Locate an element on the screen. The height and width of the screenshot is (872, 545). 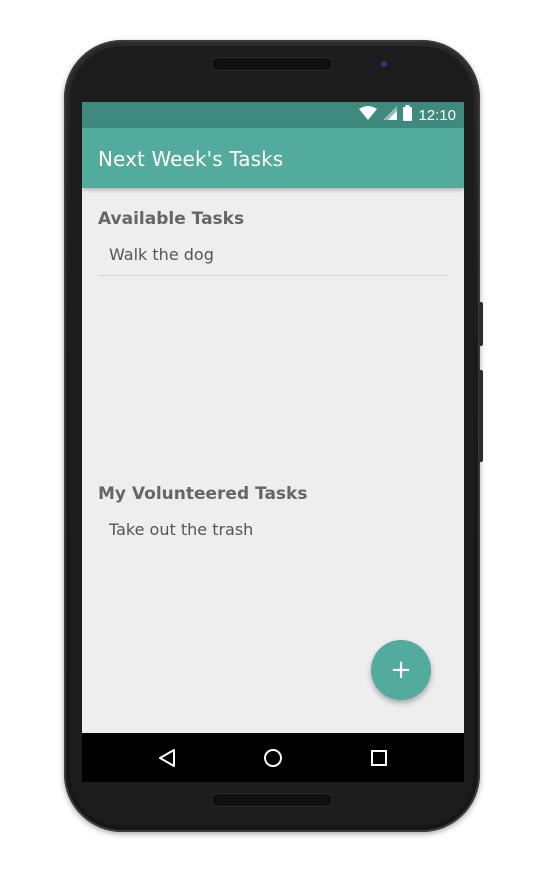
home-button is located at coordinates (273, 758).